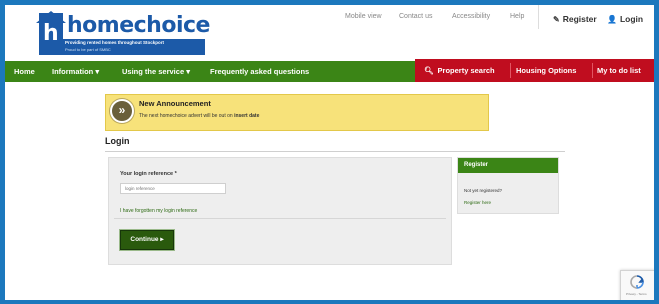 Image resolution: width=659 pixels, height=304 pixels. I want to click on nav-item-home: Home, so click(24, 71).